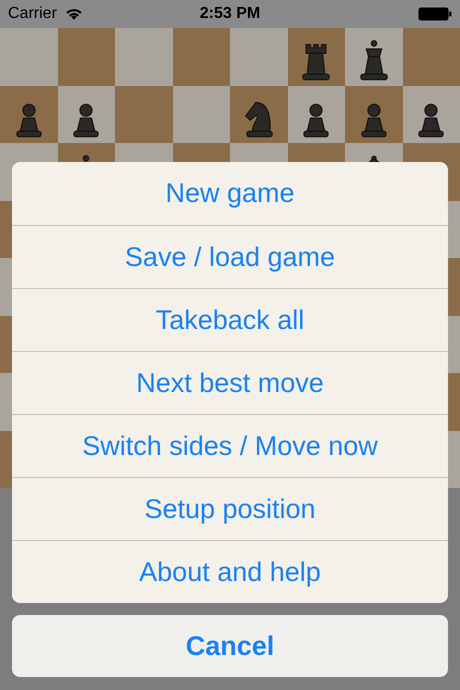  I want to click on battery-icon, so click(435, 14).